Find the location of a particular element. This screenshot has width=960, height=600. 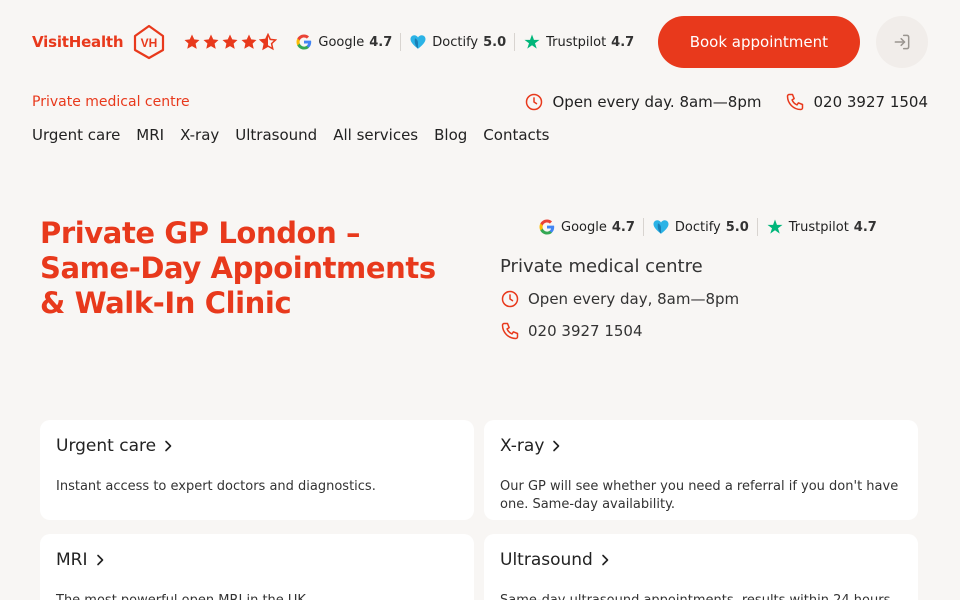

card-title: X-ray is located at coordinates (701, 446).